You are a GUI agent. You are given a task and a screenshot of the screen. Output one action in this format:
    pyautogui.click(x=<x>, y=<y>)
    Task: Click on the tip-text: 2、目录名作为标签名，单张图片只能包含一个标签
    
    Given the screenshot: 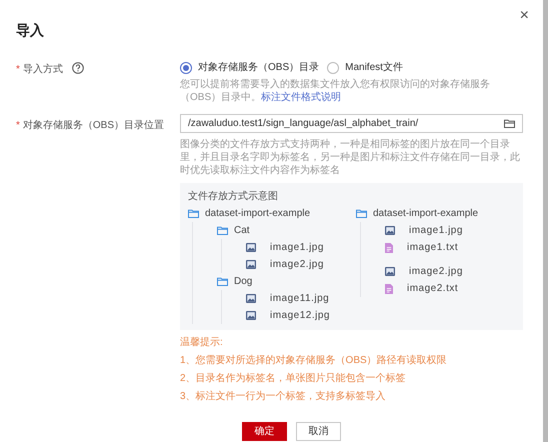 What is the action you would take?
    pyautogui.click(x=293, y=379)
    